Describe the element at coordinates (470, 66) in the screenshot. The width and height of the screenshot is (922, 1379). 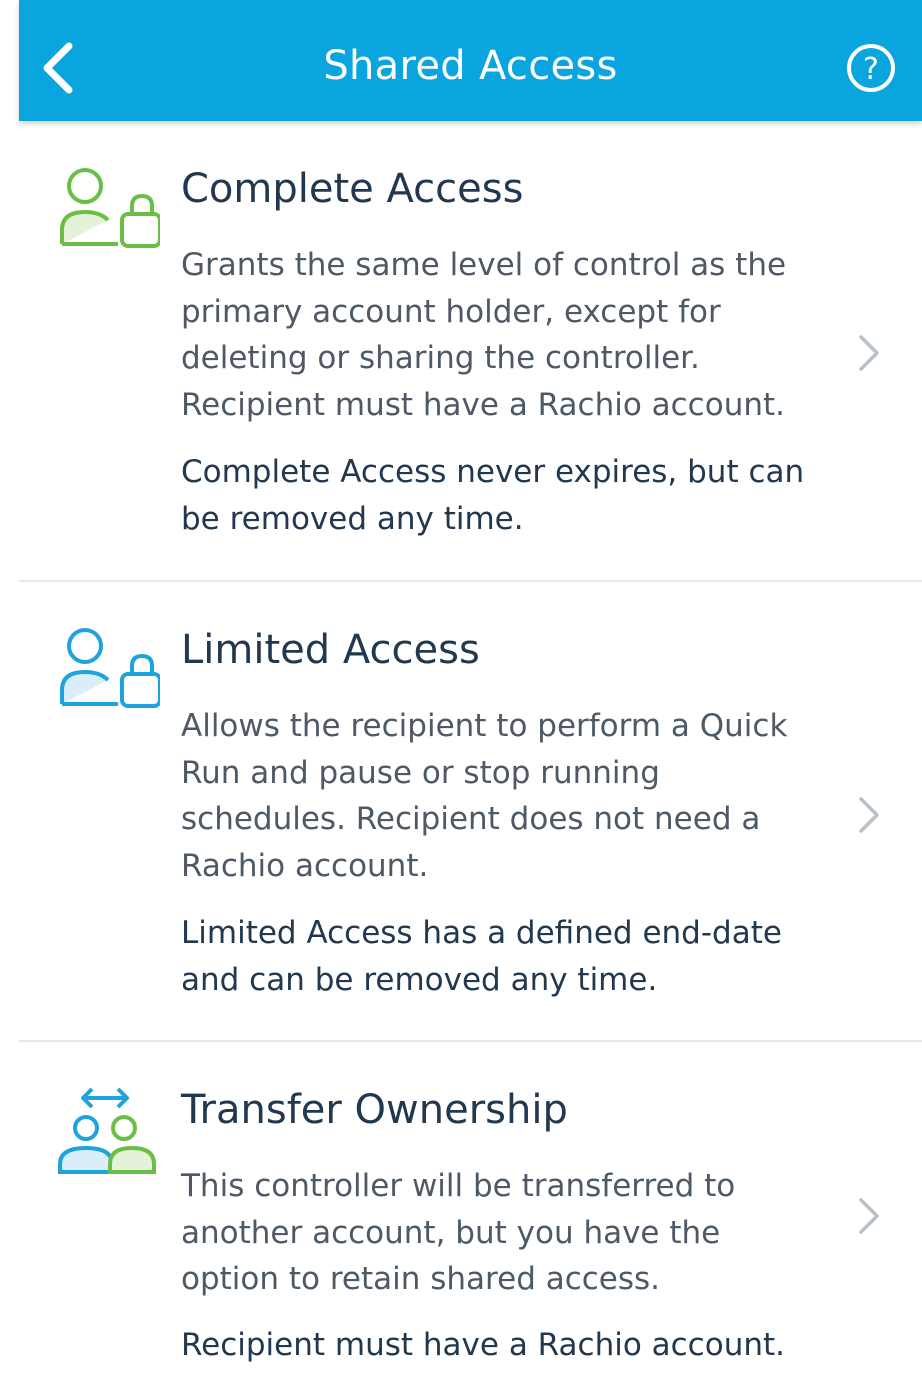
I see `page-title: Shared Access` at that location.